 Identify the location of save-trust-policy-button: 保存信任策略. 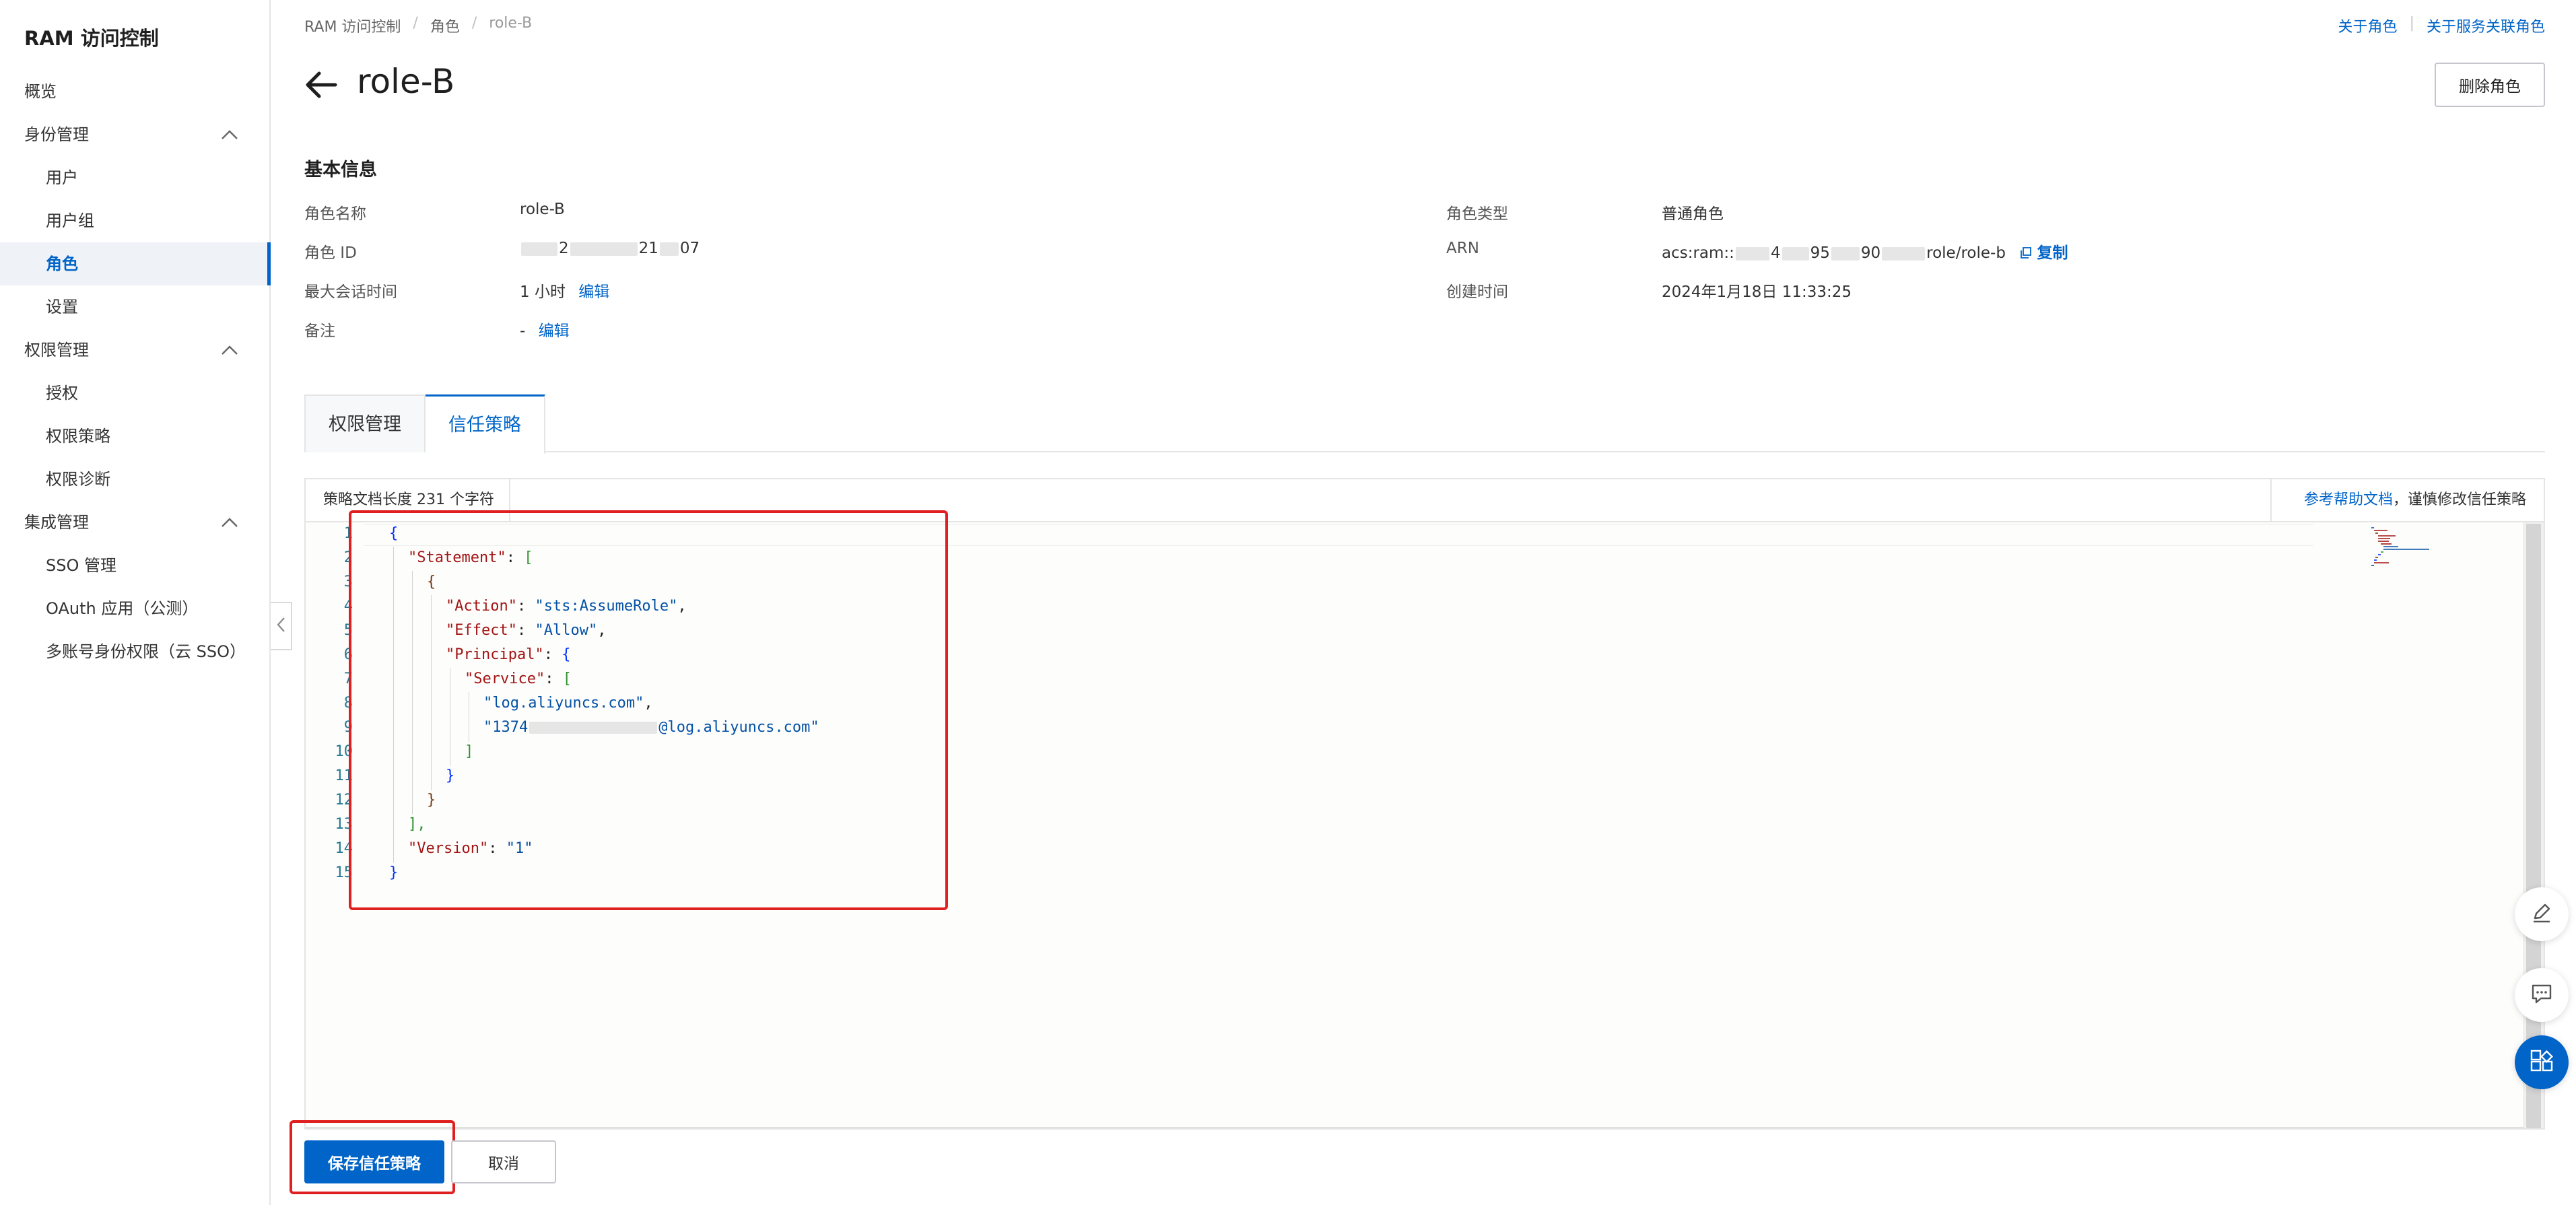
(374, 1161).